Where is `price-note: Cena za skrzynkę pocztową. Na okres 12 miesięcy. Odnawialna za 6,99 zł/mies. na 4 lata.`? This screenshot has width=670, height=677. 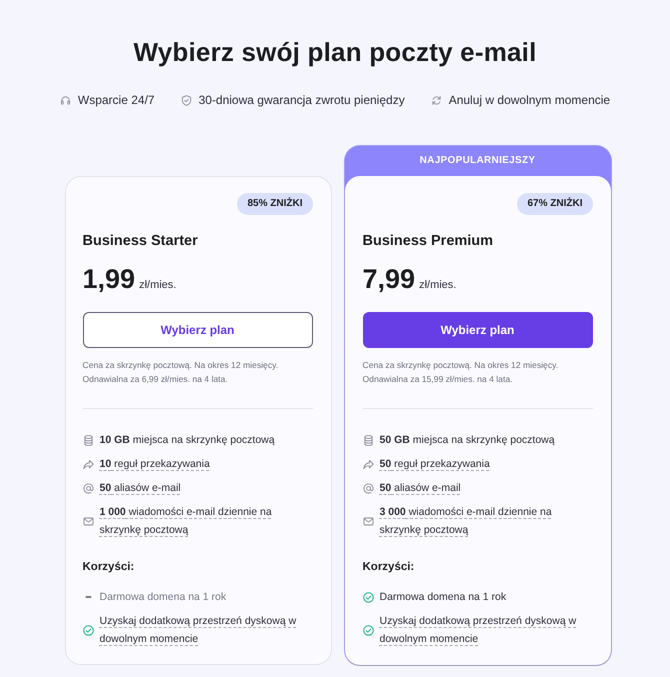 price-note: Cena za skrzynkę pocztową. Na okres 12 miesięcy. Odnawialna za 6,99 zł/mies. na 4 lata. is located at coordinates (181, 372).